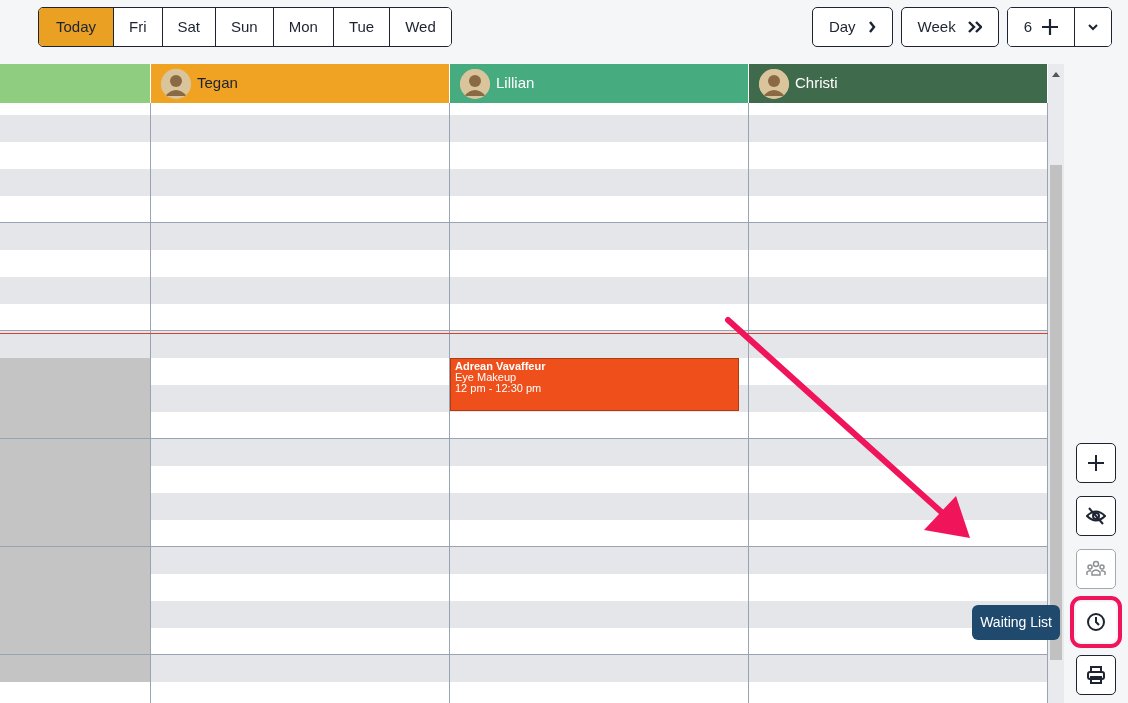  I want to click on day-tab: Sat, so click(188, 27).